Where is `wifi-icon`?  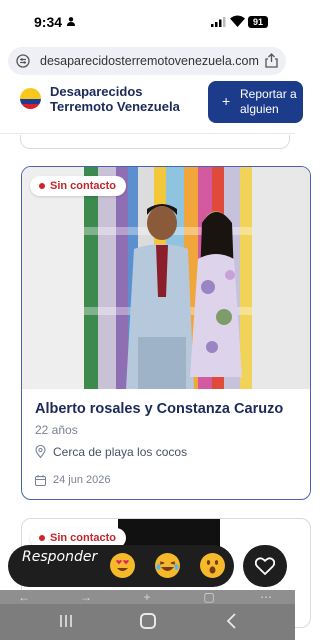
wifi-icon is located at coordinates (237, 21).